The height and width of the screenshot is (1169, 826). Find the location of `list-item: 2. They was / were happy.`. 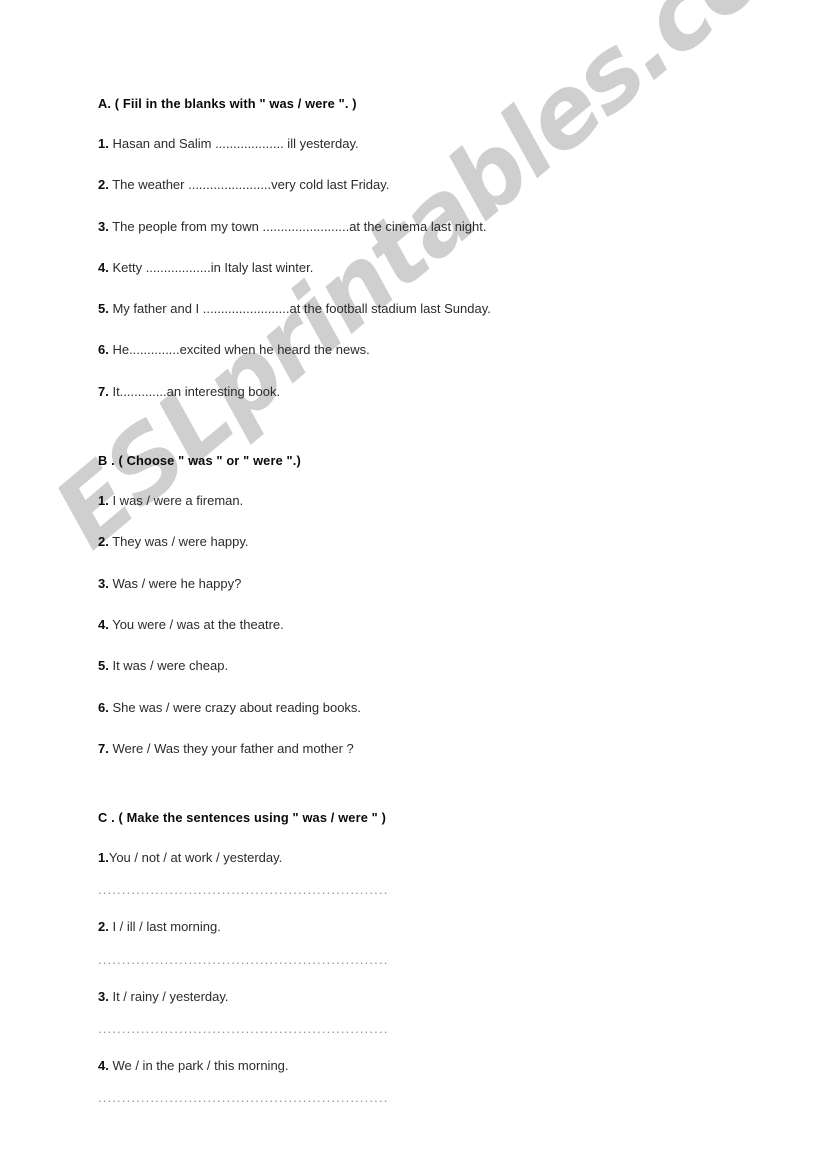

list-item: 2. They was / were happy. is located at coordinates (428, 542).